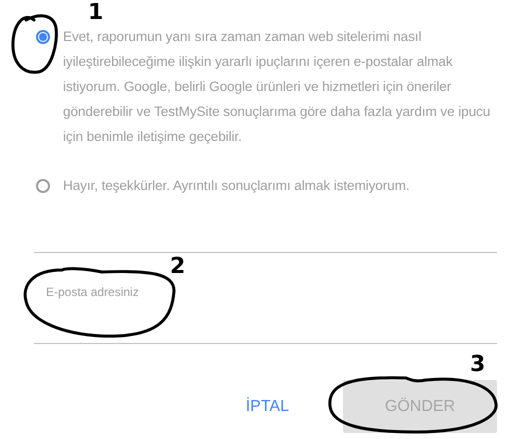 This screenshot has width=525, height=439. What do you see at coordinates (35, 44) in the screenshot?
I see `circle-annotation` at bounding box center [35, 44].